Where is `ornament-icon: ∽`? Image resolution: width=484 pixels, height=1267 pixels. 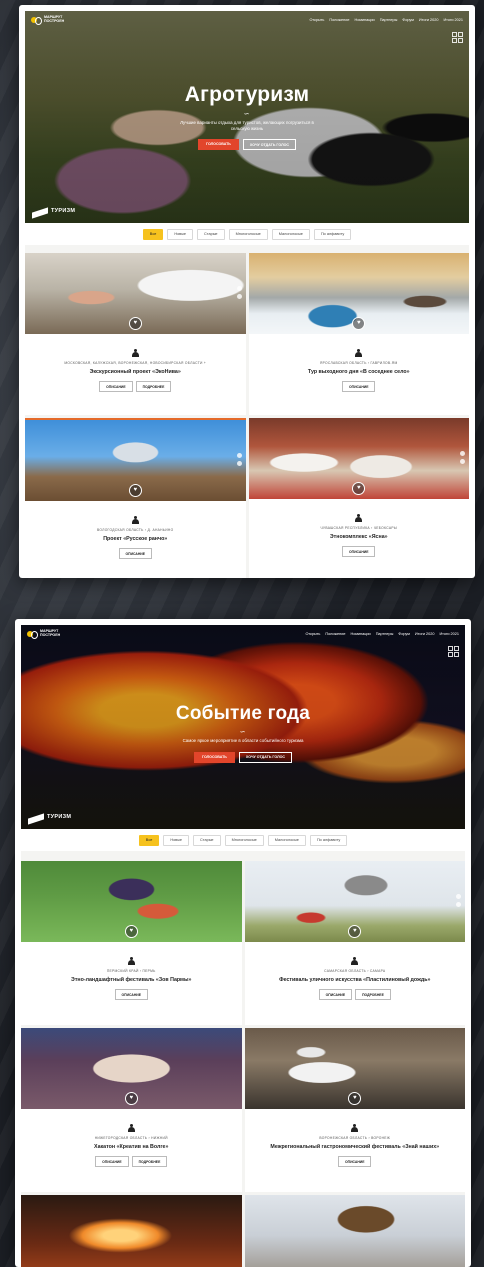 ornament-icon: ∽ is located at coordinates (243, 732).